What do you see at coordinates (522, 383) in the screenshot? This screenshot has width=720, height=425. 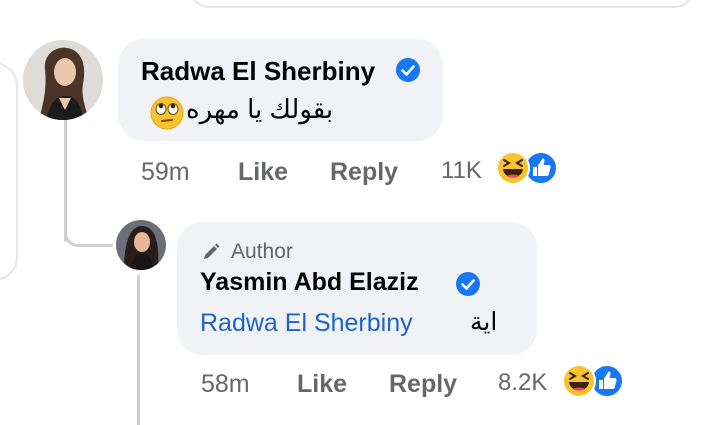 I see `reaction-count: 8.2K` at bounding box center [522, 383].